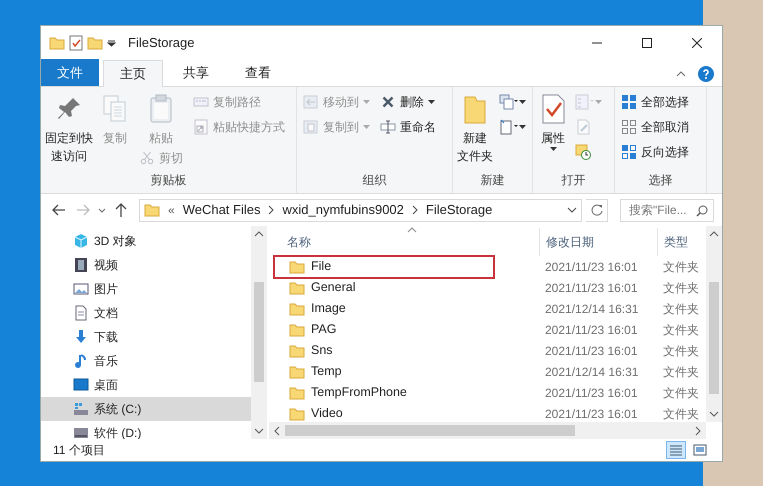  What do you see at coordinates (509, 127) in the screenshot?
I see `document-new-icon` at bounding box center [509, 127].